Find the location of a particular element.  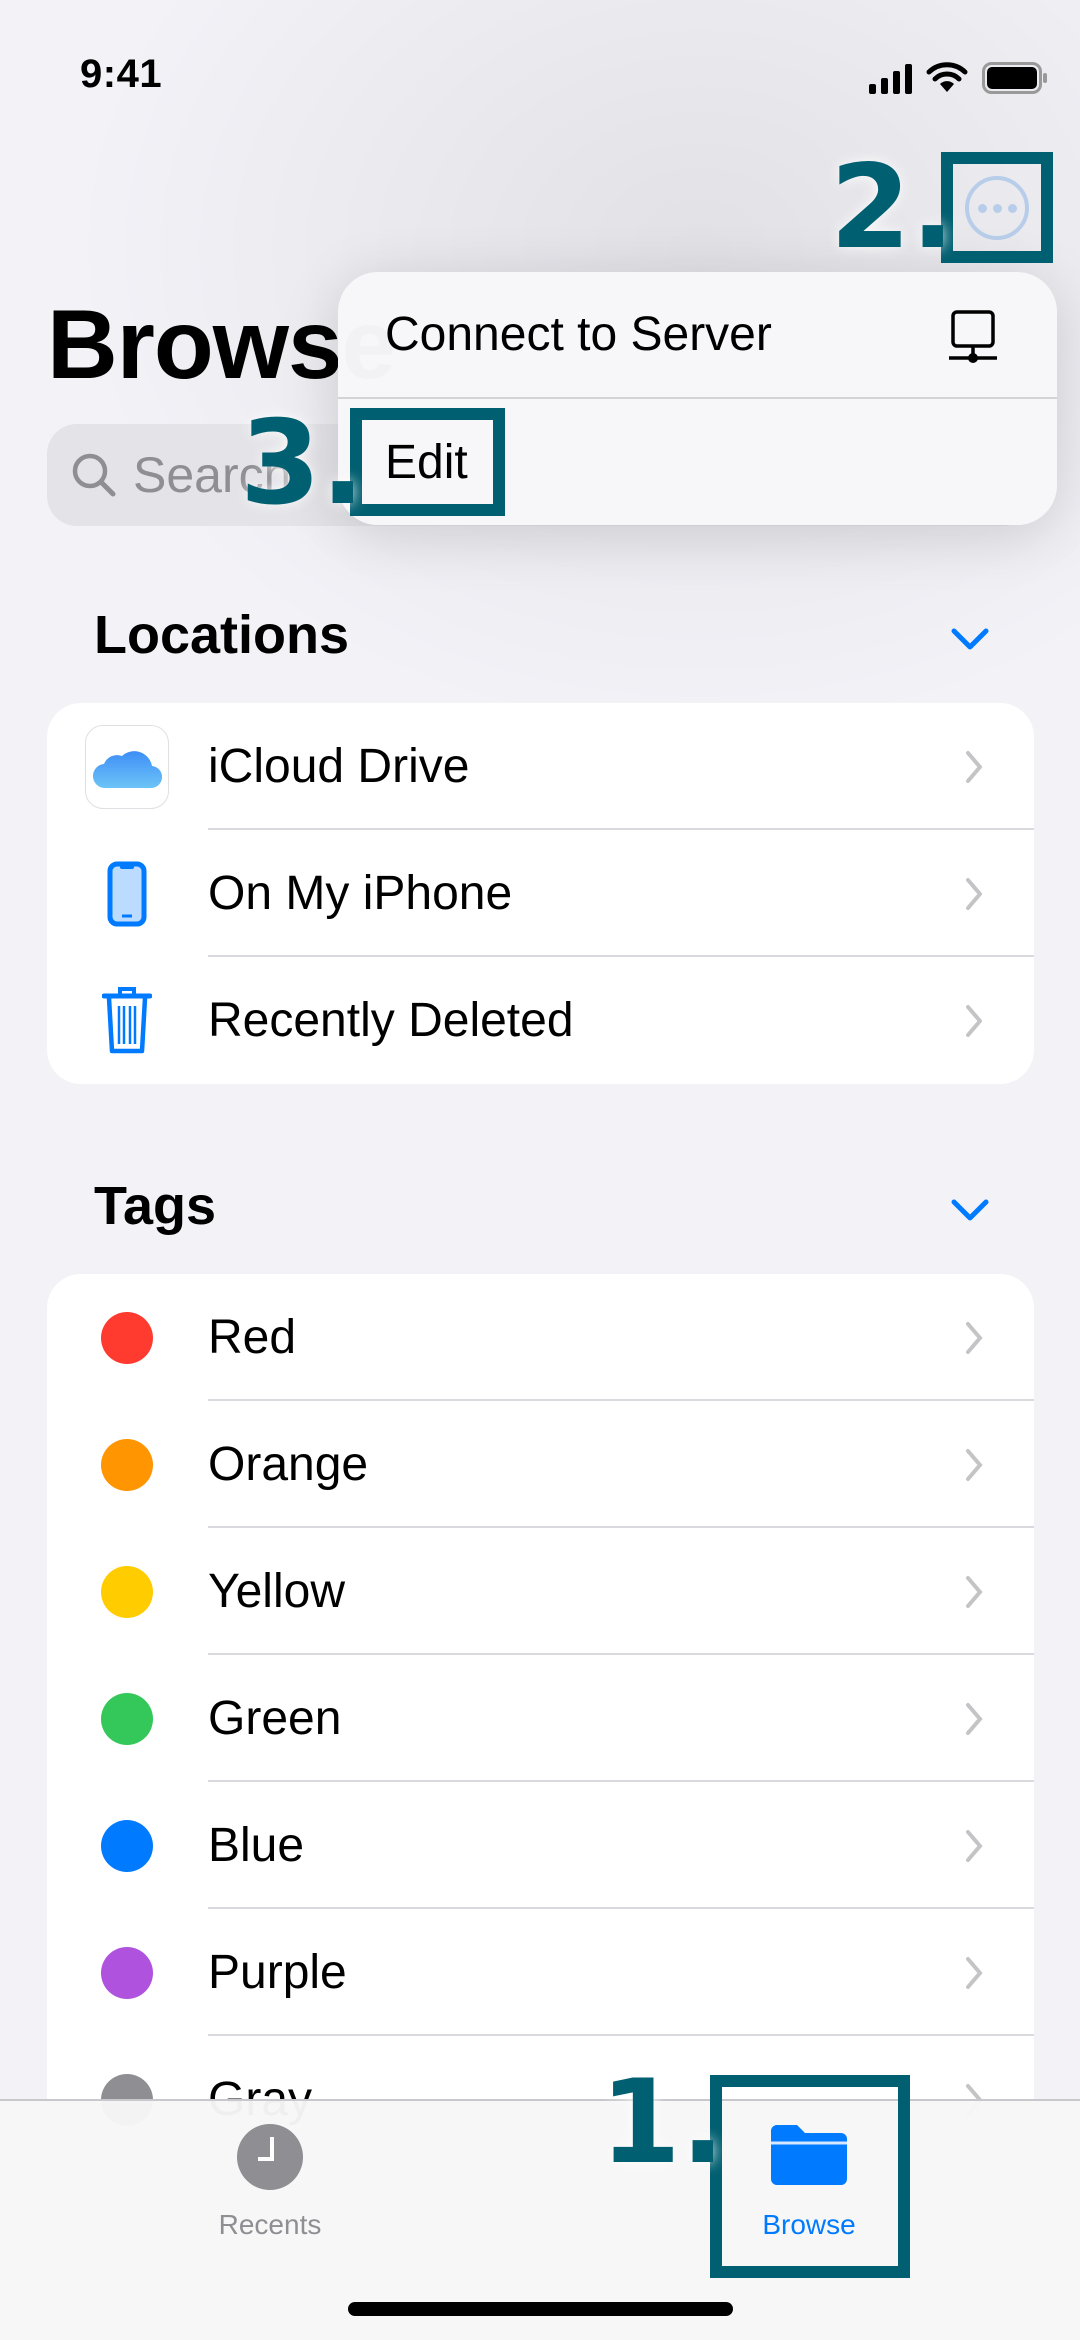

list-item-tag-green: Green is located at coordinates (540, 1718).